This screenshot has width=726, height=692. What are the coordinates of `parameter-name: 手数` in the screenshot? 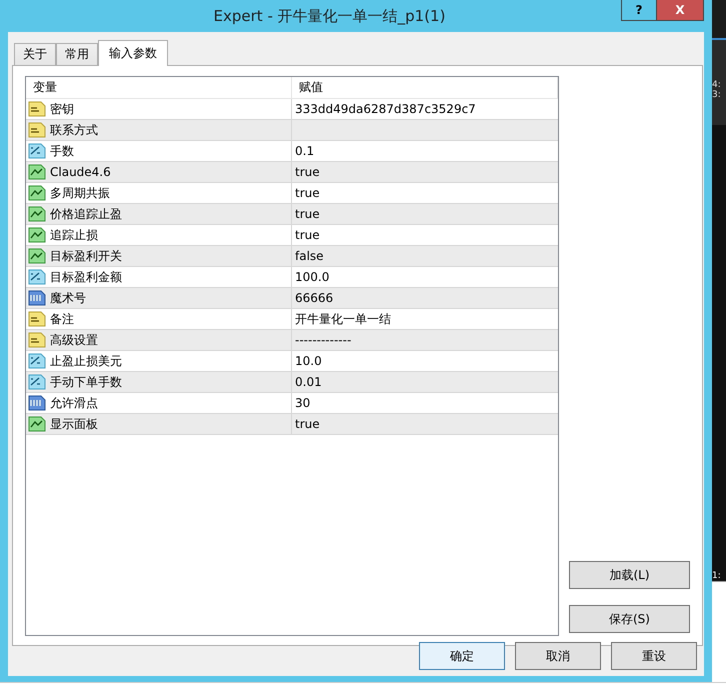 It's located at (62, 151).